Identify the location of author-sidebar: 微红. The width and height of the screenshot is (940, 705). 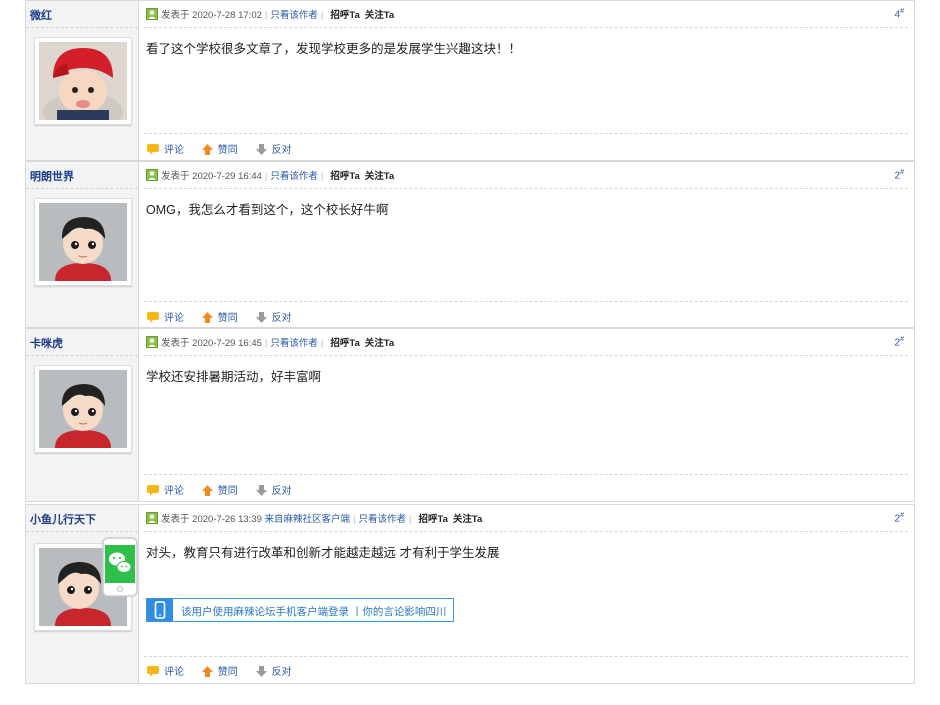
(82, 80).